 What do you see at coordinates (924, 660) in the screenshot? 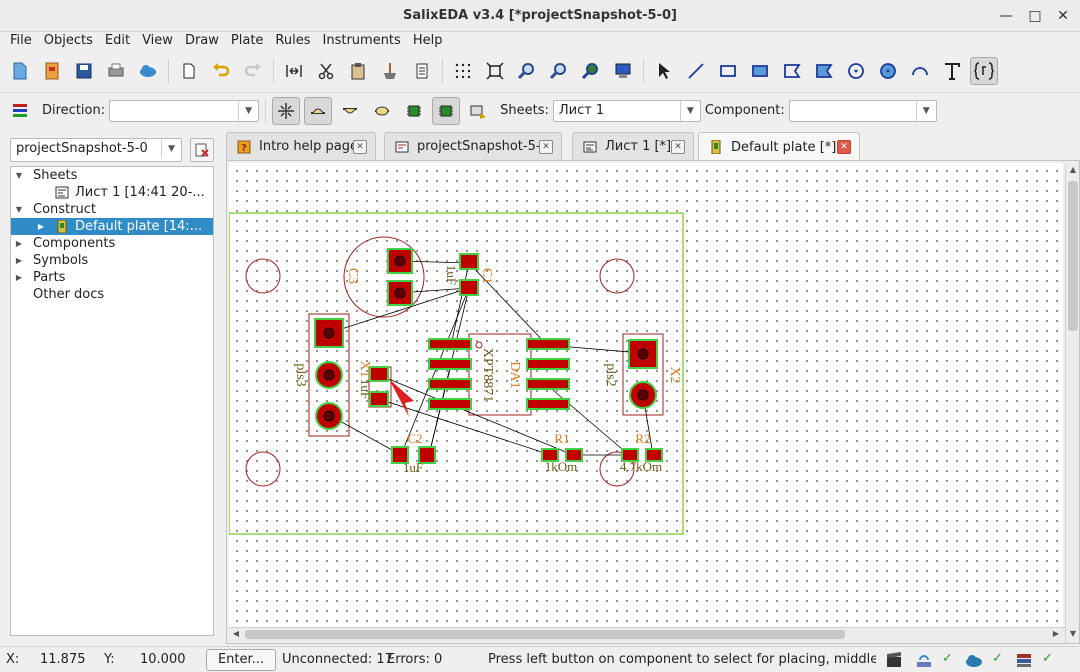
I see `remote-icon` at bounding box center [924, 660].